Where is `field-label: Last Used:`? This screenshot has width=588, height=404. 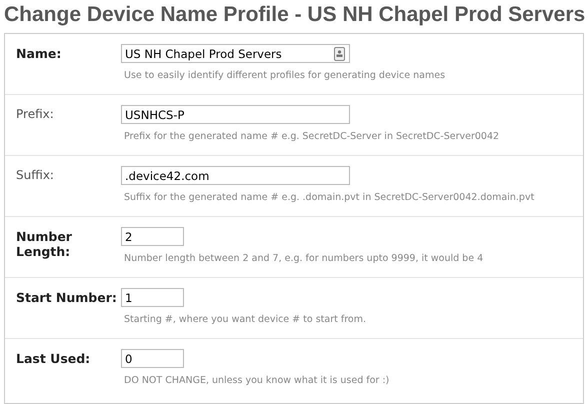 field-label: Last Used: is located at coordinates (53, 359).